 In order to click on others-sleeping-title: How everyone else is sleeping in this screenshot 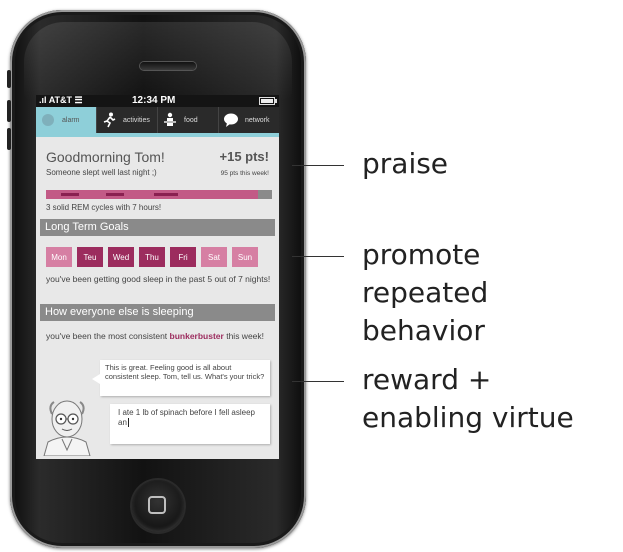, I will do `click(119, 312)`.